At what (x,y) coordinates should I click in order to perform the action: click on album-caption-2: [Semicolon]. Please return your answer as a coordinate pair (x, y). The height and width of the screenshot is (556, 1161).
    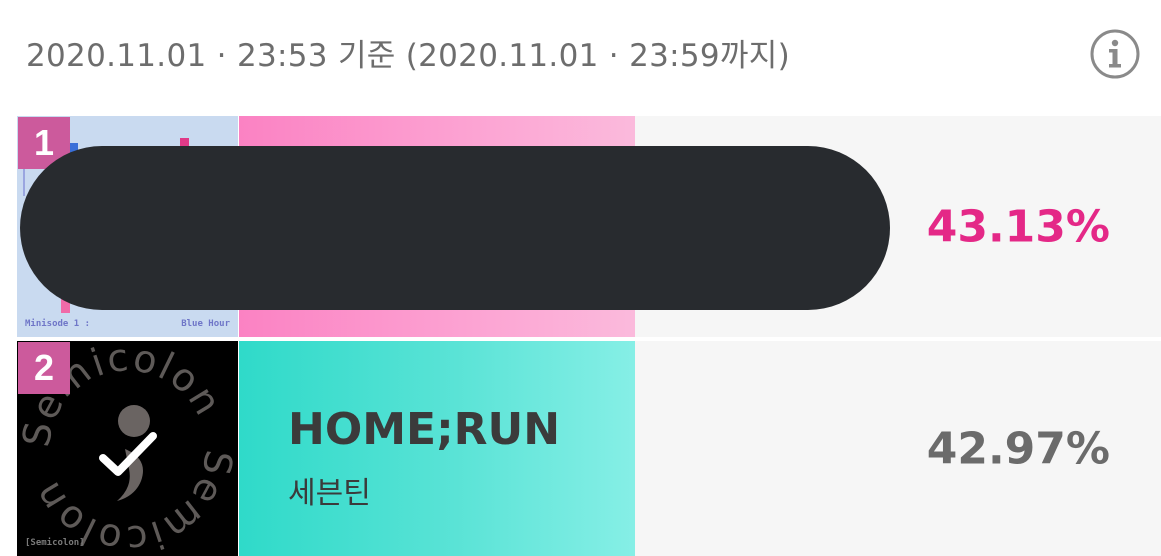
    Looking at the image, I should click on (55, 543).